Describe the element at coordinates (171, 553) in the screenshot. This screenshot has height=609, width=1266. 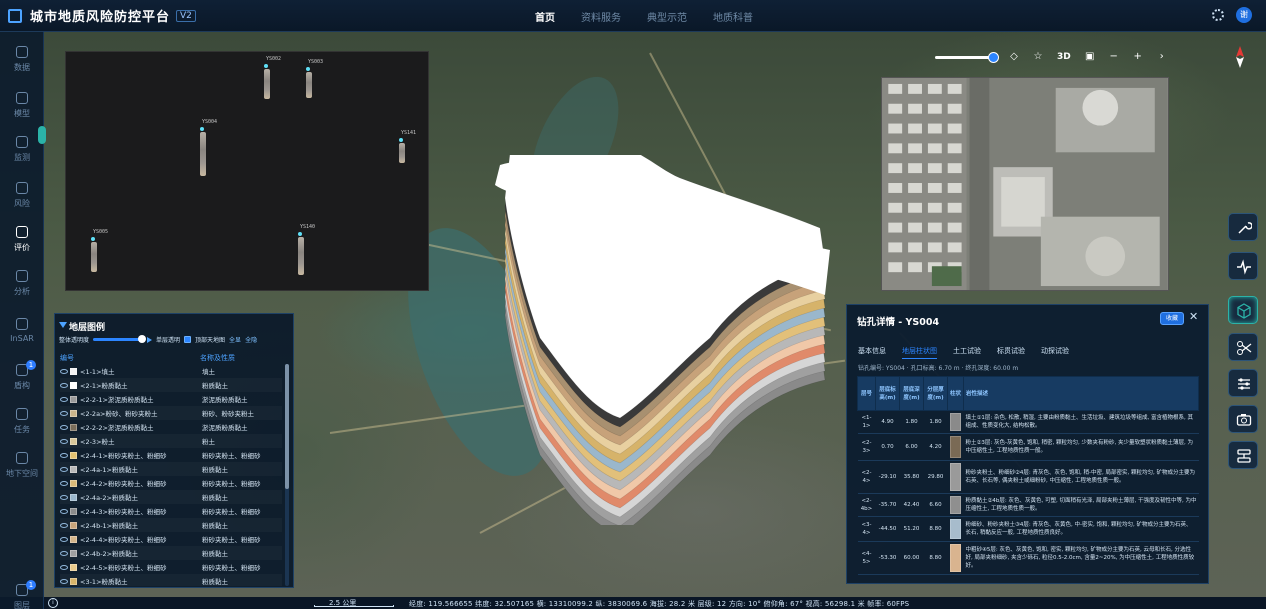
I see `legend-row: <2-4b-2>粉质黏土 粉质黏土` at that location.